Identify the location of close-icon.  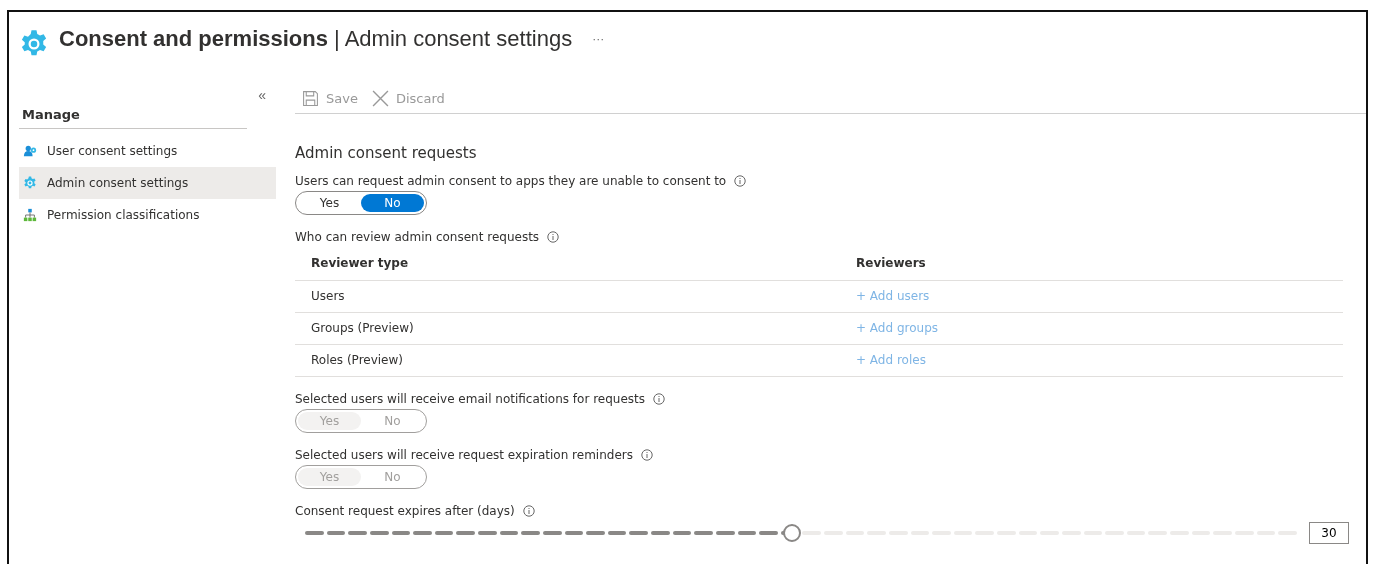
(380, 98).